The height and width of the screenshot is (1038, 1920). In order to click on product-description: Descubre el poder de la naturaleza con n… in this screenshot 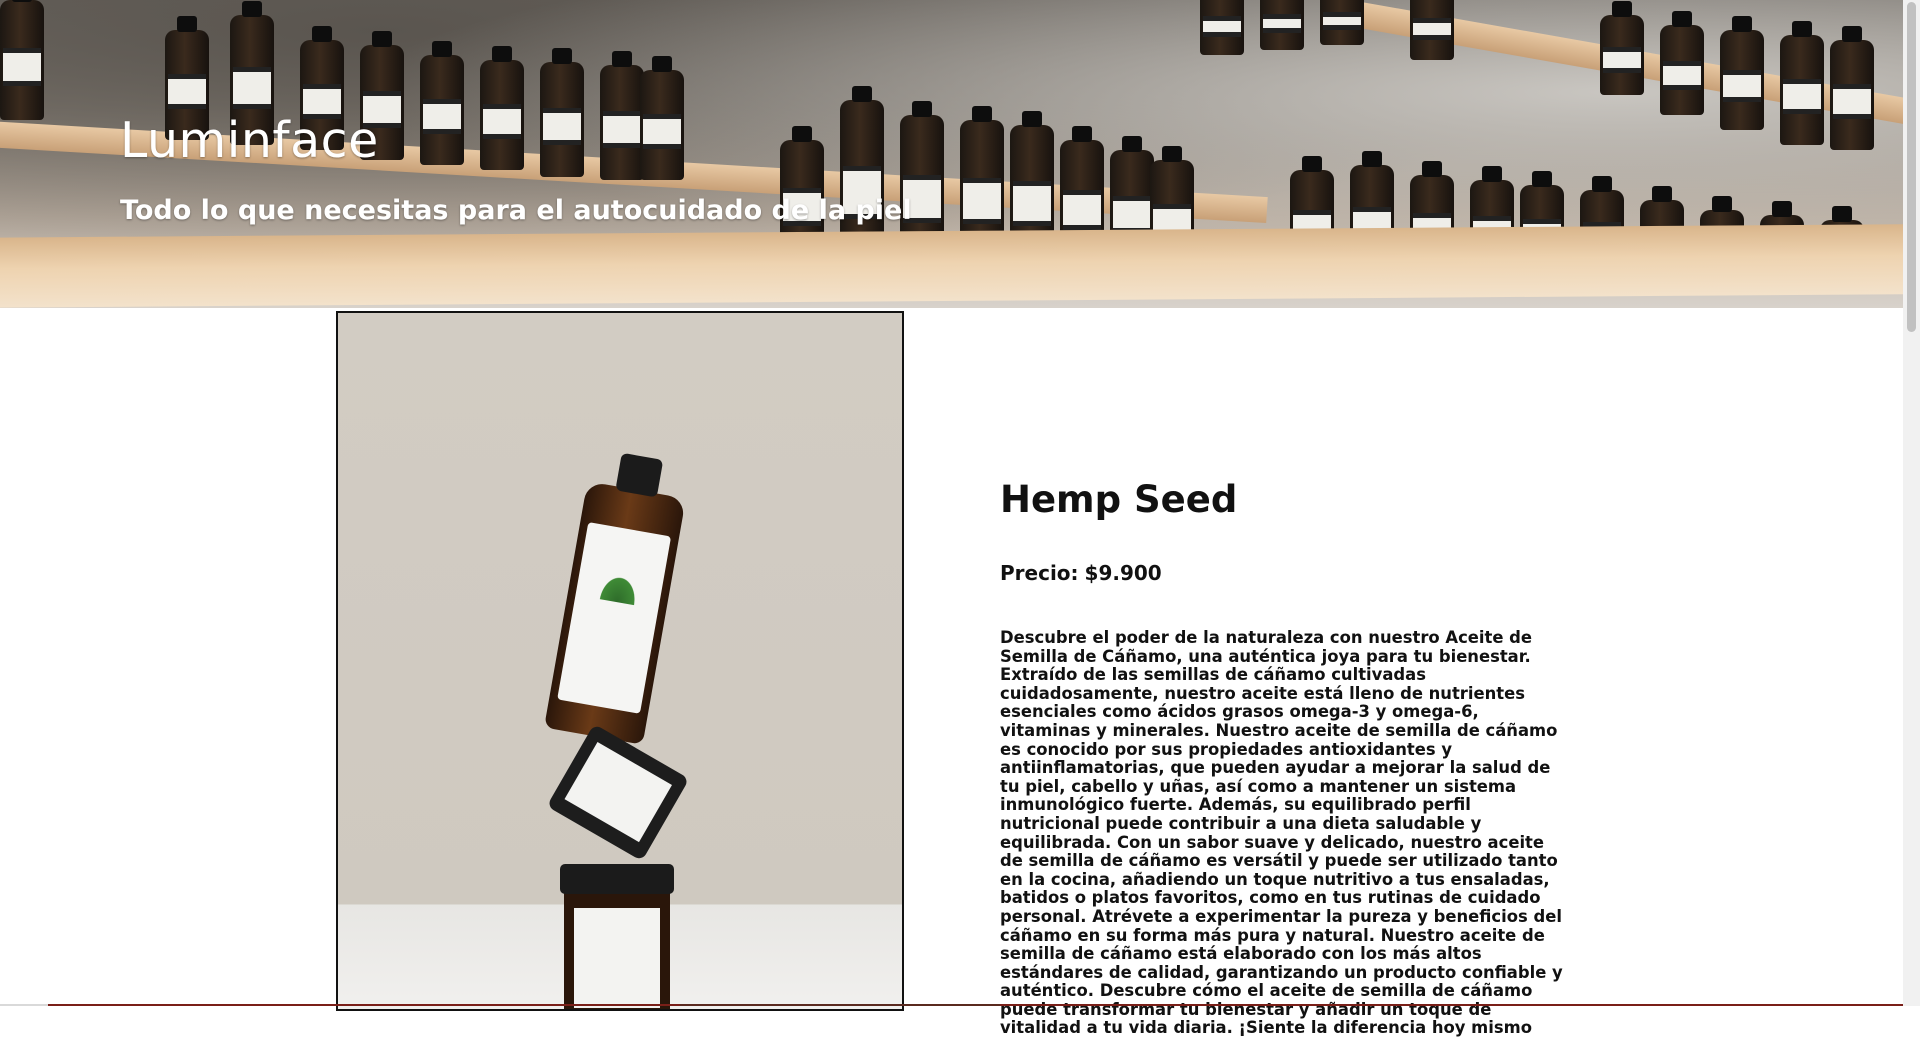, I will do `click(1281, 833)`.